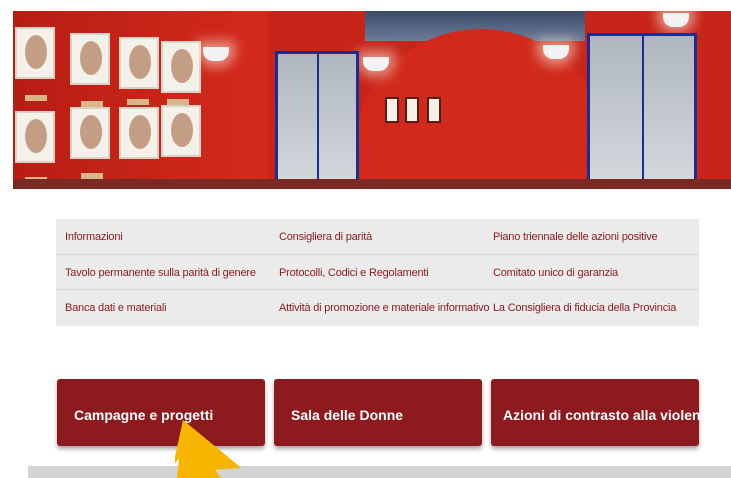  Describe the element at coordinates (379, 472) in the screenshot. I see `footer-band` at that location.